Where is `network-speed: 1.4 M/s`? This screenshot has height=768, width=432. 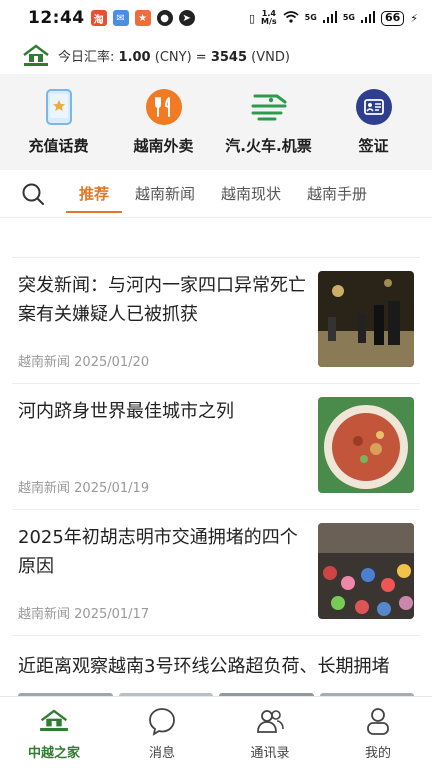
network-speed: 1.4 M/s is located at coordinates (269, 17).